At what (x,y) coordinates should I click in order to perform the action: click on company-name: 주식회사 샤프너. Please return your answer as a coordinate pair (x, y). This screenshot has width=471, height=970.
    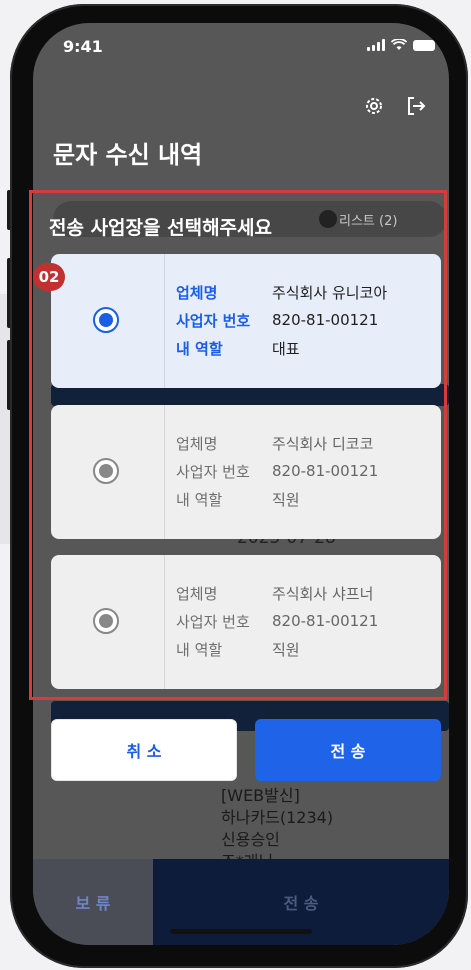
    Looking at the image, I should click on (323, 593).